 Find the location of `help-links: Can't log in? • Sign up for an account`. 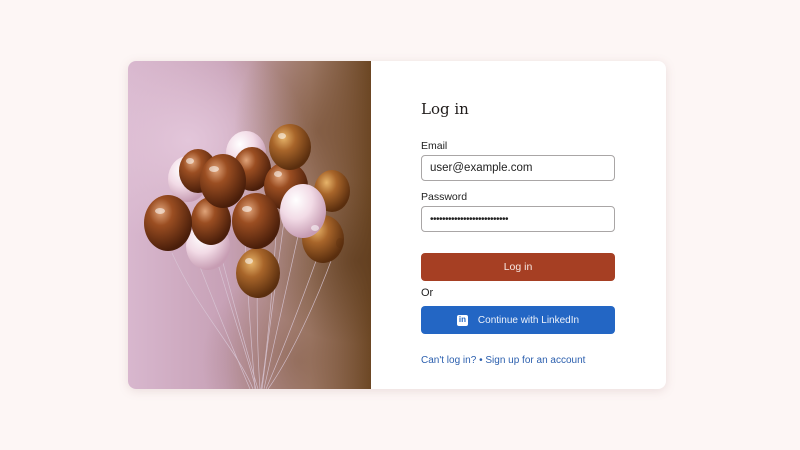

help-links: Can't log in? • Sign up for an account is located at coordinates (503, 360).